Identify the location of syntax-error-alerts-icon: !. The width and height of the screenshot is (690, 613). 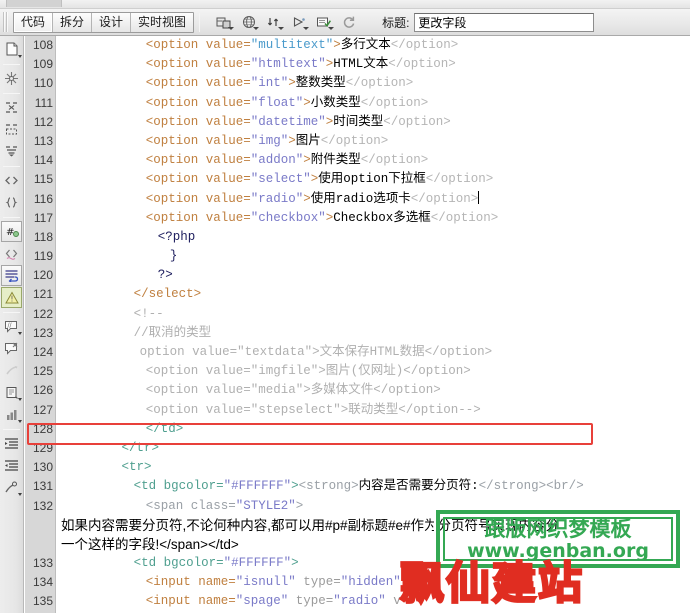
(11, 297).